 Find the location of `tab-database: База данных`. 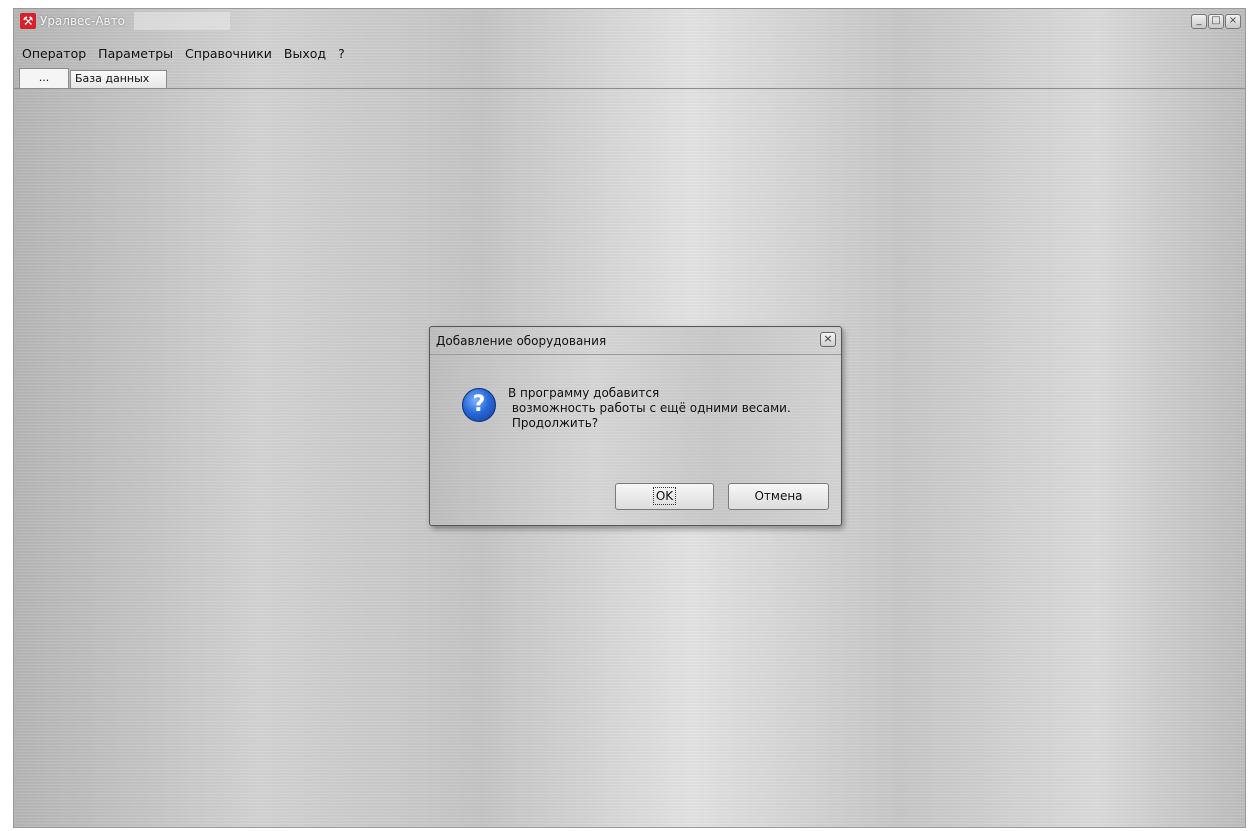

tab-database: База данных is located at coordinates (118, 79).